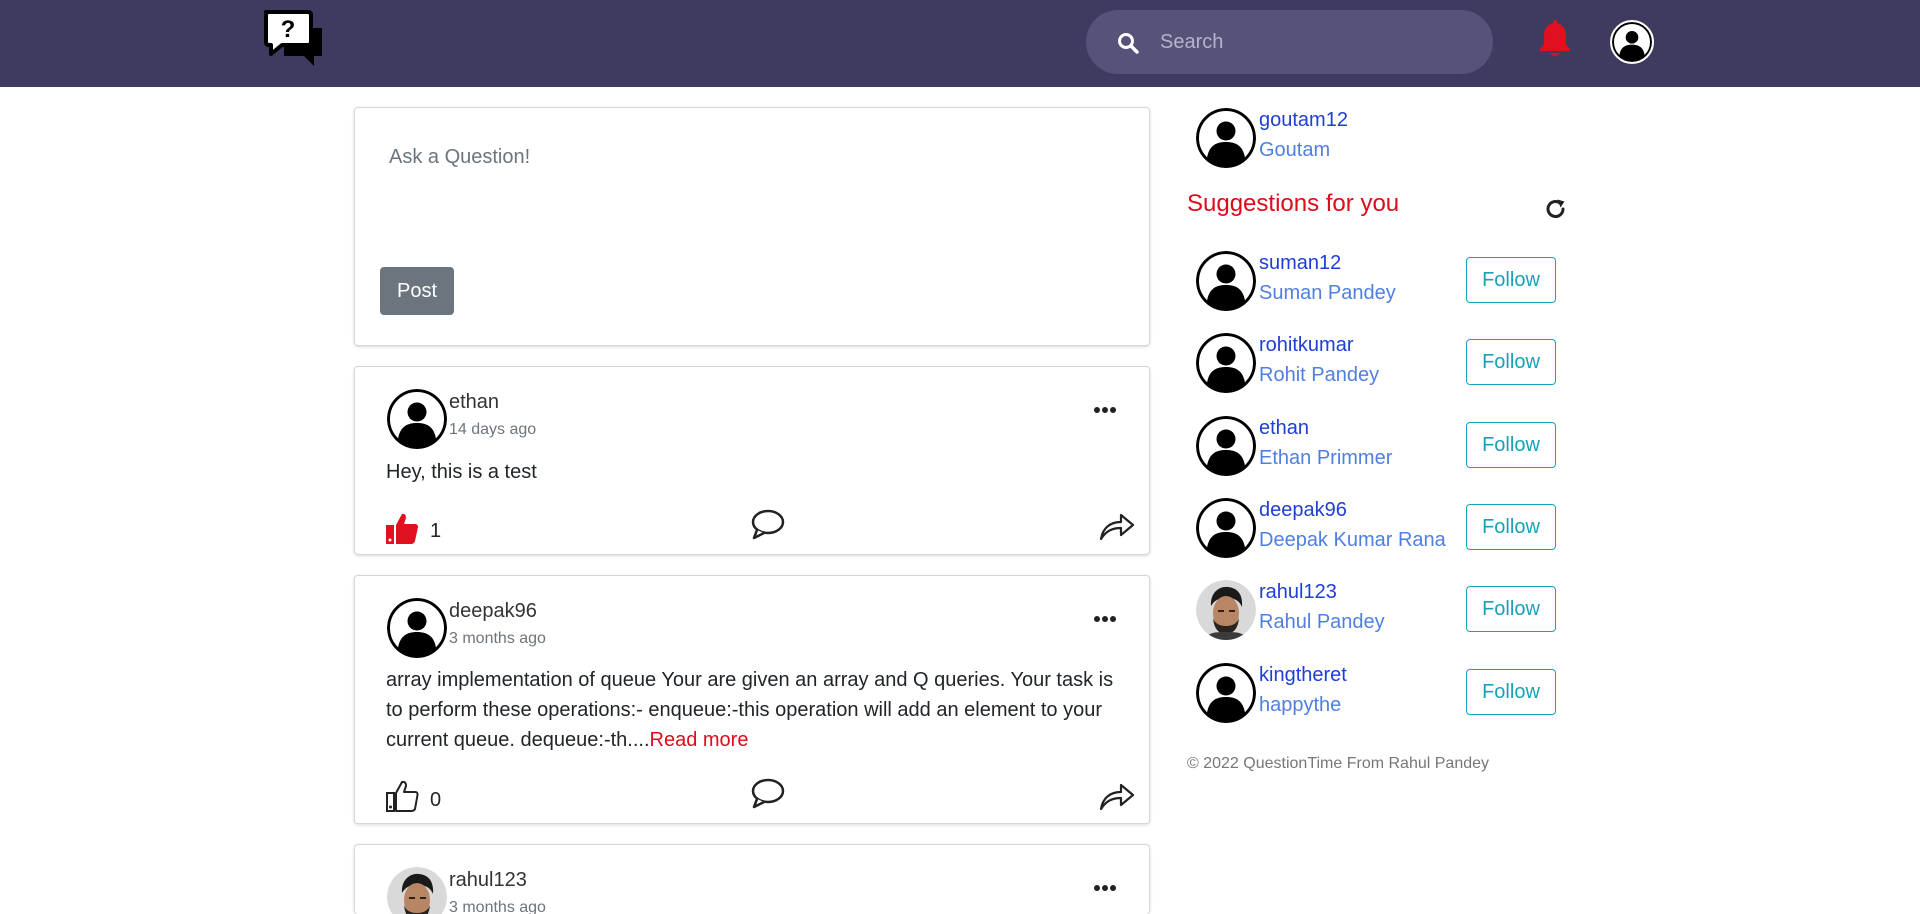 Image resolution: width=1920 pixels, height=914 pixels. Describe the element at coordinates (1556, 209) in the screenshot. I see `refresh-icon` at that location.